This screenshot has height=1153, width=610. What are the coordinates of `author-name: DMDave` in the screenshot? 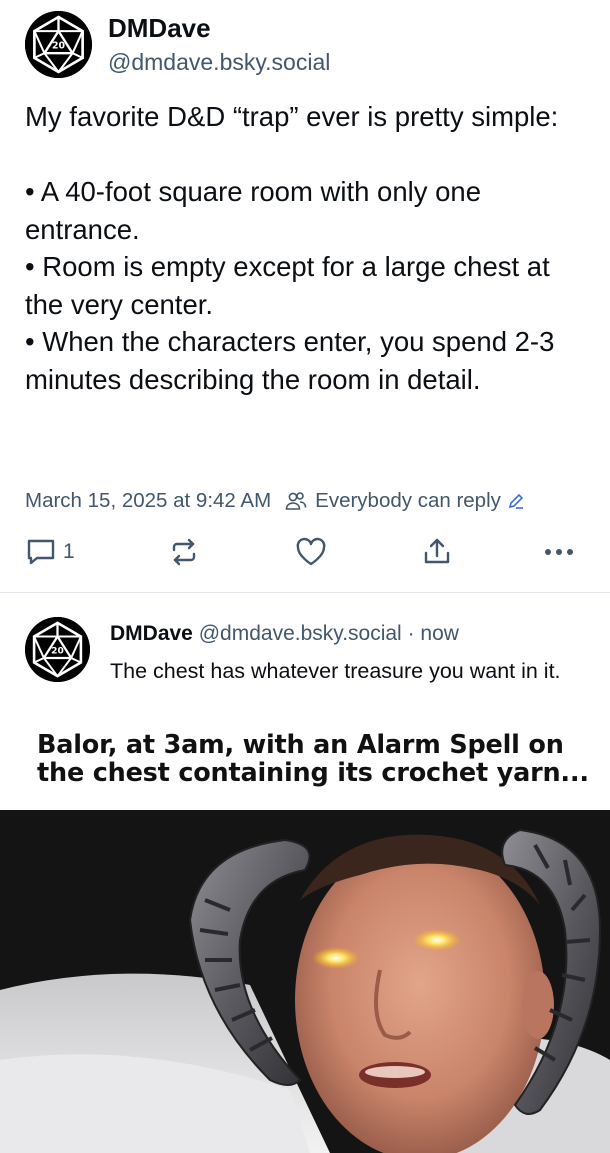 It's located at (159, 28).